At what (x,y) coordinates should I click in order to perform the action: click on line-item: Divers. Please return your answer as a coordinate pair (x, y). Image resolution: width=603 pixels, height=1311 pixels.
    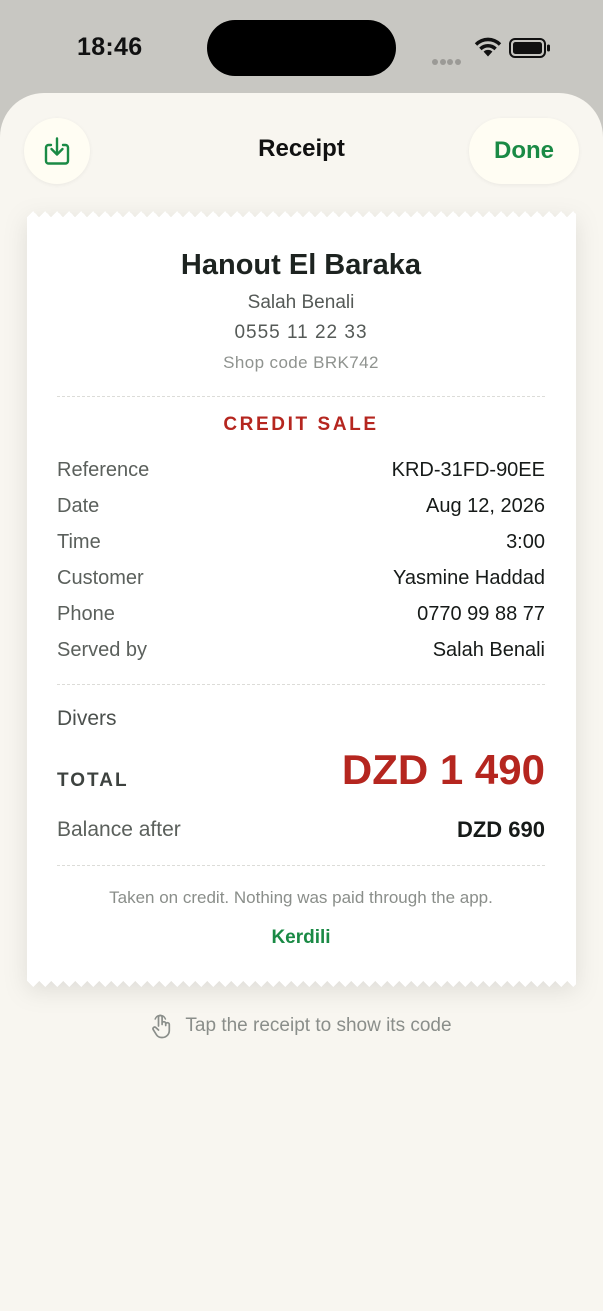
    Looking at the image, I should click on (87, 718).